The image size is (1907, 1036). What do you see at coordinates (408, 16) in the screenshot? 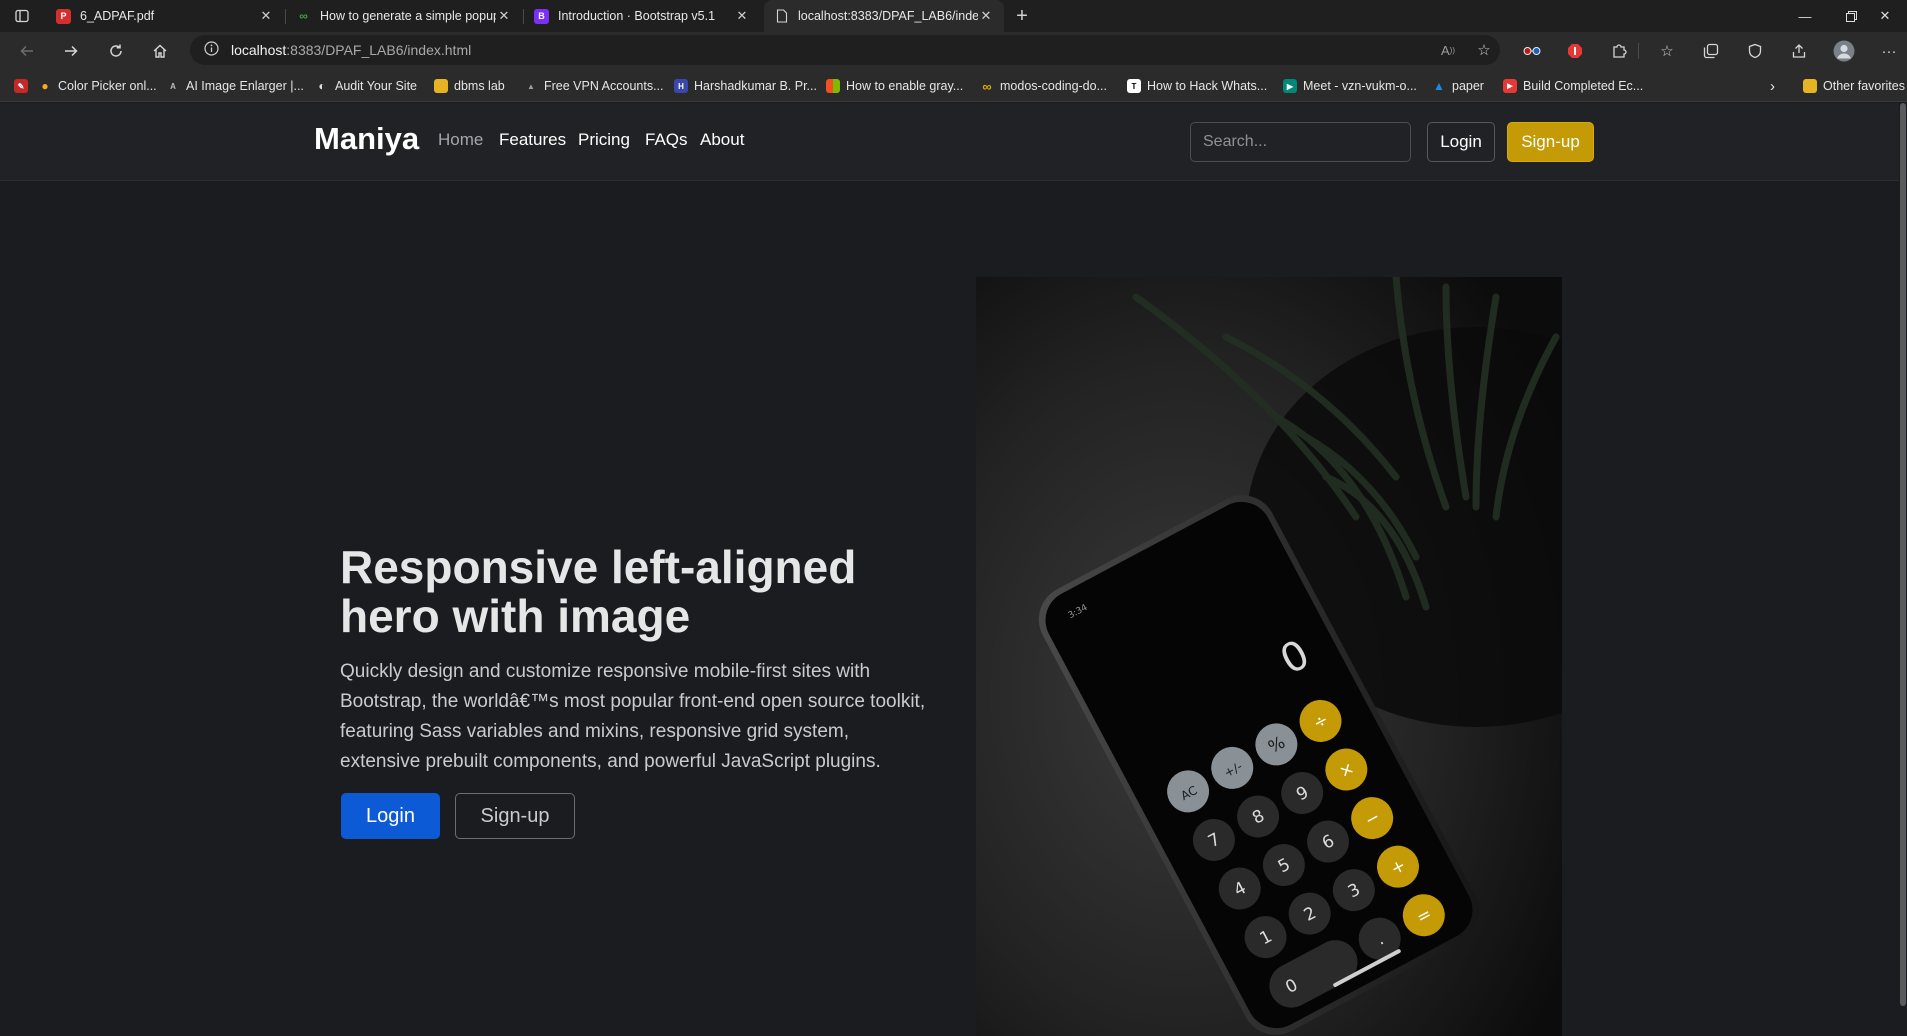
I see `tab-title: How to generate a simple popup` at bounding box center [408, 16].